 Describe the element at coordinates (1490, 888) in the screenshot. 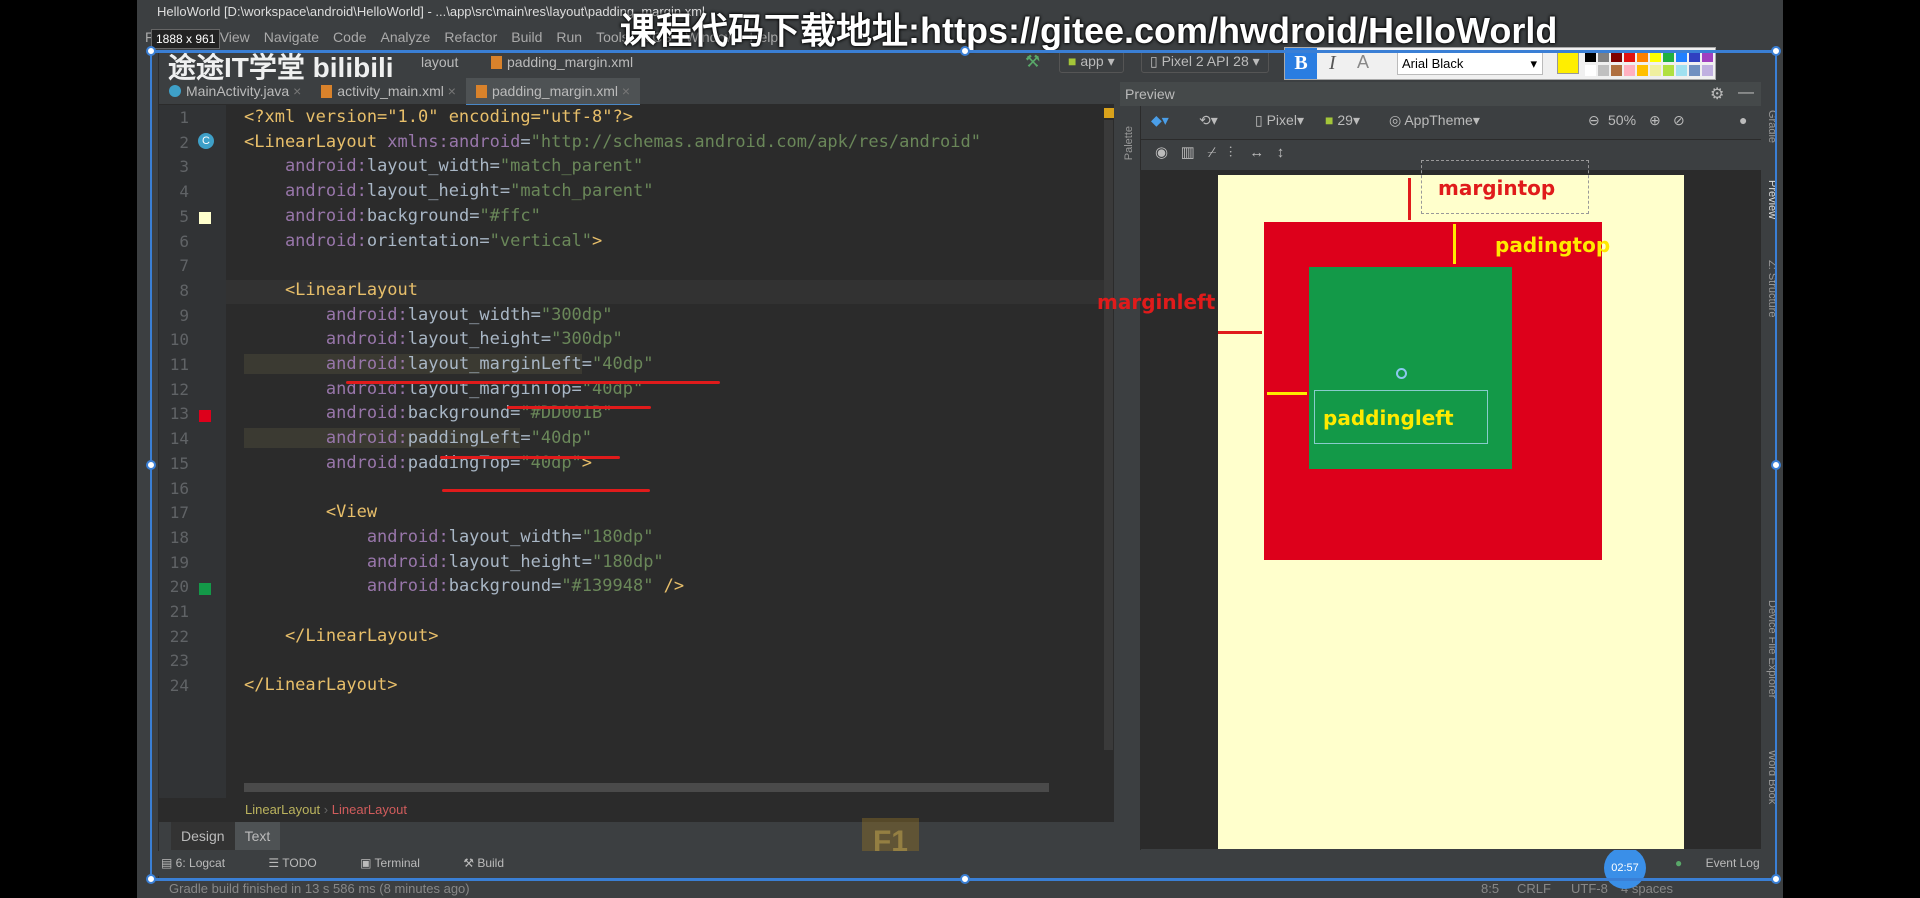

I see `cursor-position: 8:5` at that location.